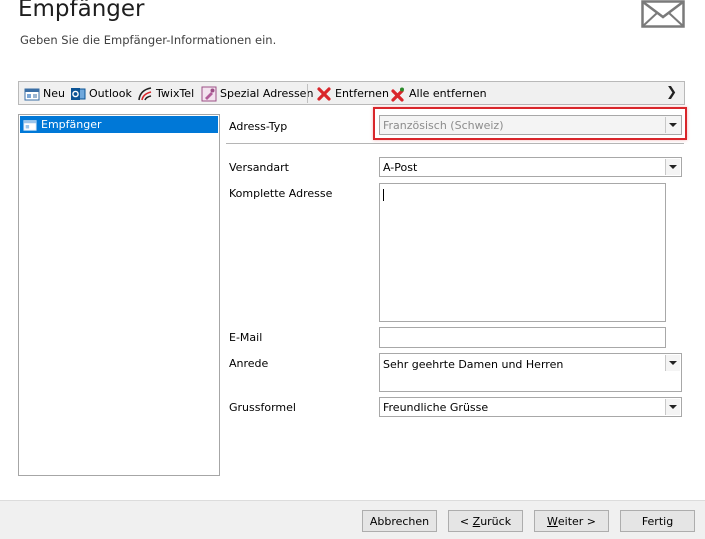  I want to click on special-address-icon, so click(209, 94).